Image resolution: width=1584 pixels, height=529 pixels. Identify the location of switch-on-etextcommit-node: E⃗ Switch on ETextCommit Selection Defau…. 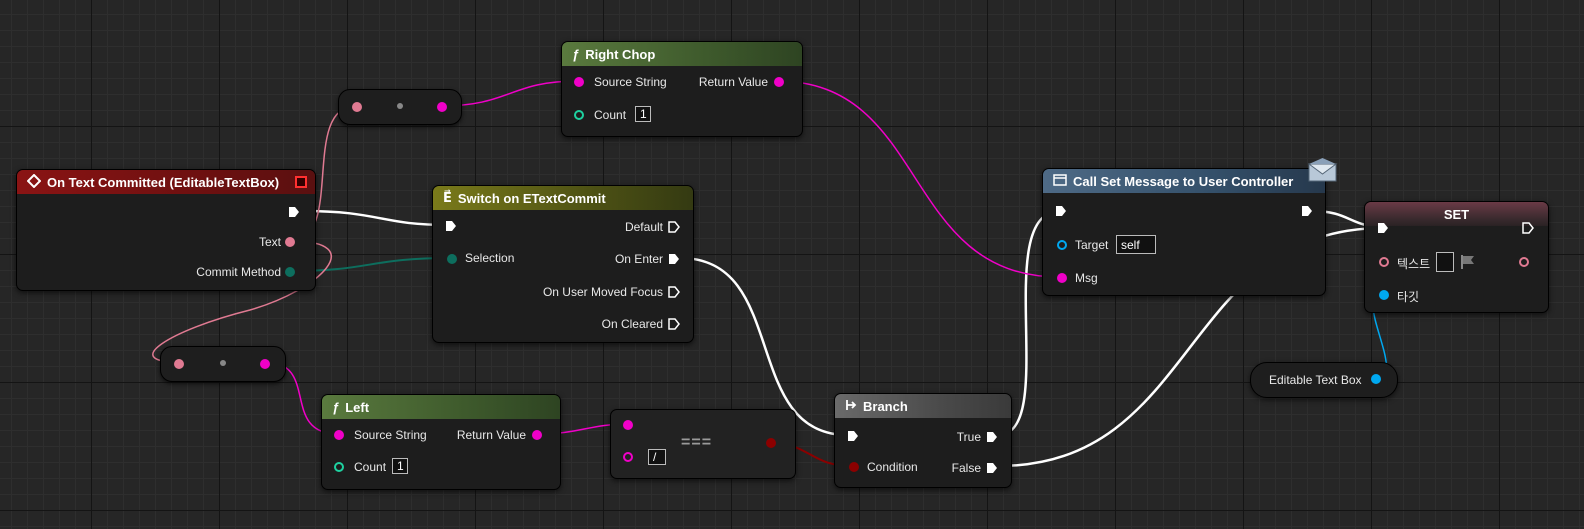
(563, 264).